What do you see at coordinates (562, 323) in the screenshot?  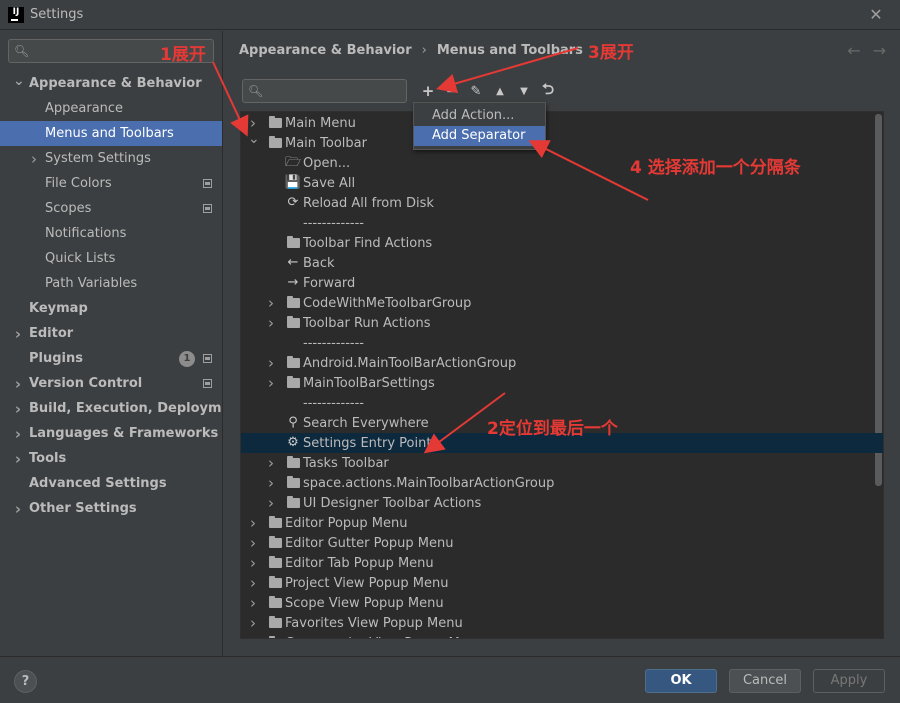 I see `tree-row: › Toolbar Run Actions` at bounding box center [562, 323].